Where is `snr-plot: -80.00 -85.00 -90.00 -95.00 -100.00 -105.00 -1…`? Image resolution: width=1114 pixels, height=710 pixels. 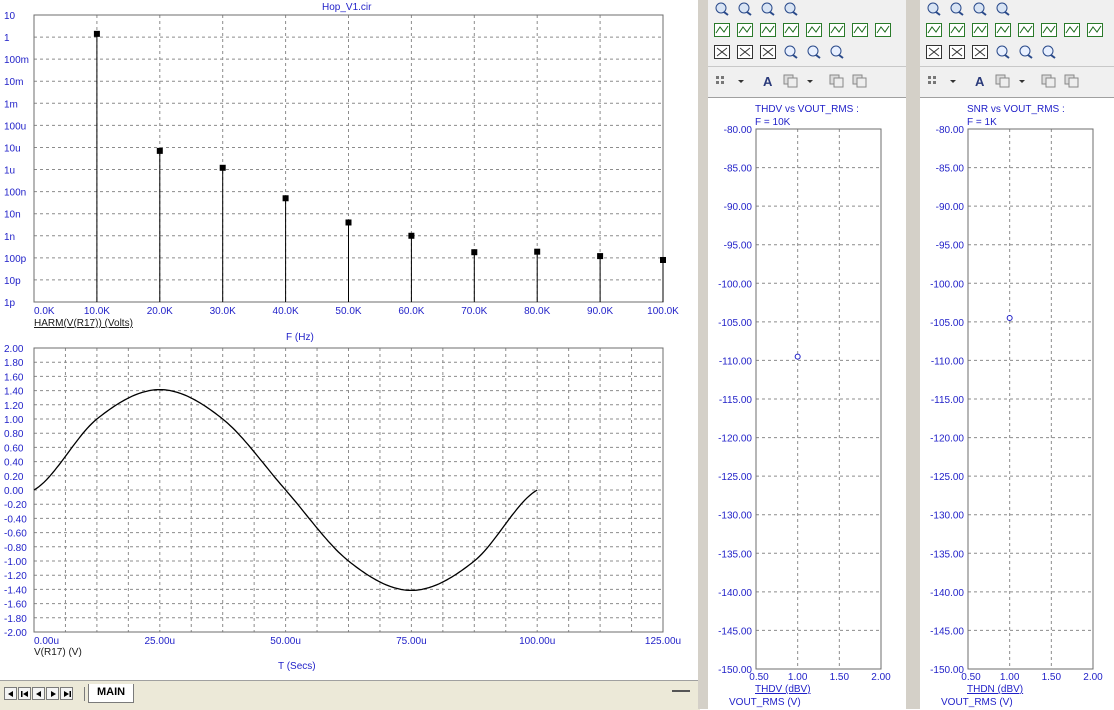
snr-plot: -80.00 -85.00 -90.00 -95.00 -100.00 -105.00 -1… is located at coordinates (1017, 405).